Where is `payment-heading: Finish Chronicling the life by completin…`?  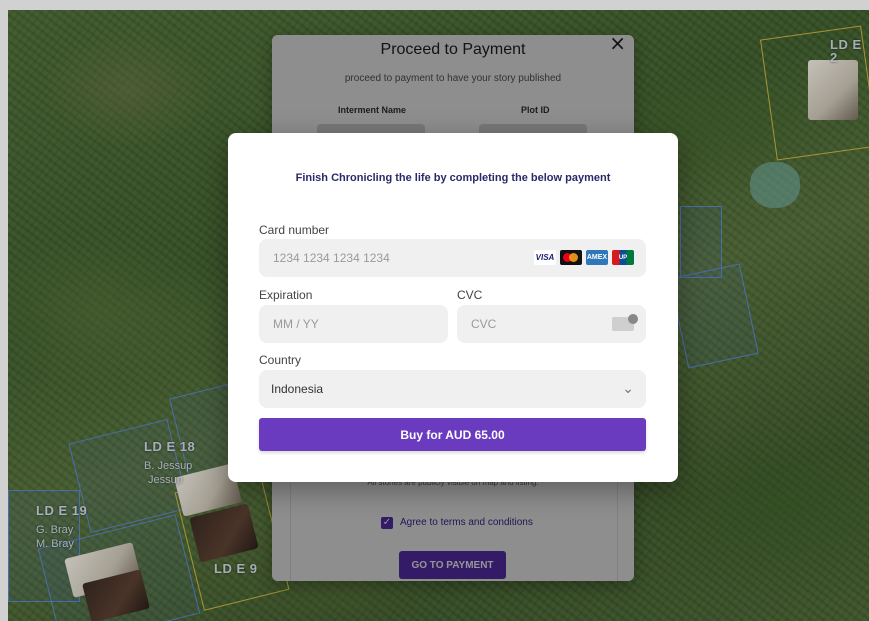
payment-heading: Finish Chronicling the life by completin… is located at coordinates (453, 178).